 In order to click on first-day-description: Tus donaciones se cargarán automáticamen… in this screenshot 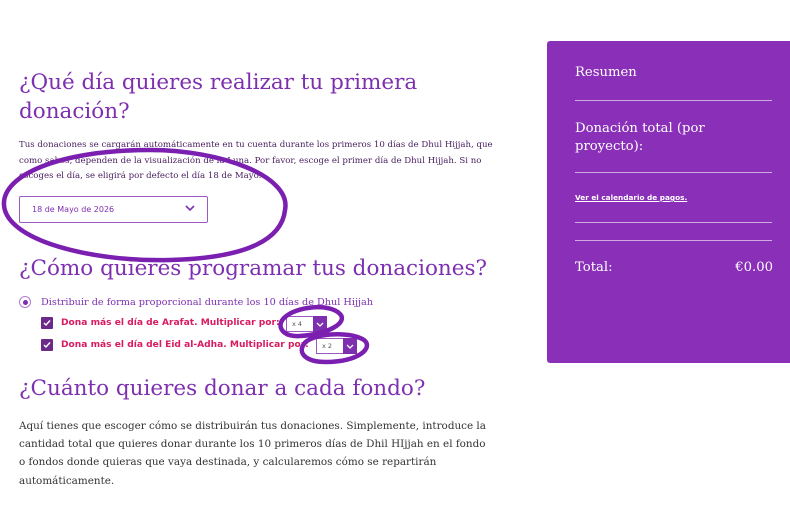, I will do `click(256, 160)`.